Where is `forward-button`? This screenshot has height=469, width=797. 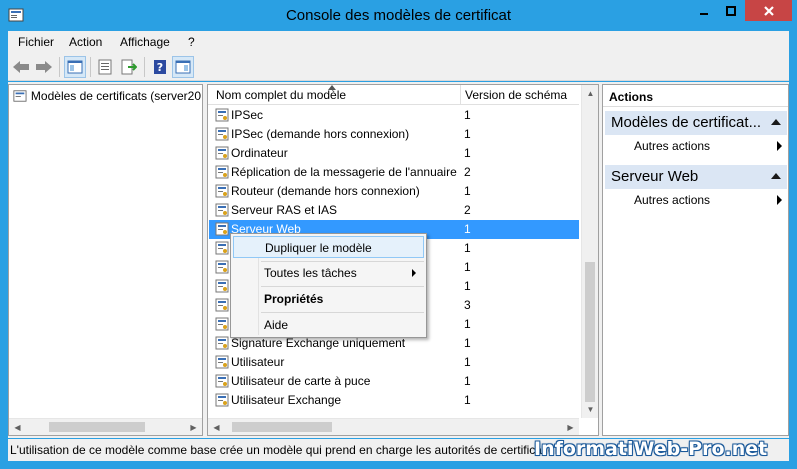
forward-button is located at coordinates (44, 67).